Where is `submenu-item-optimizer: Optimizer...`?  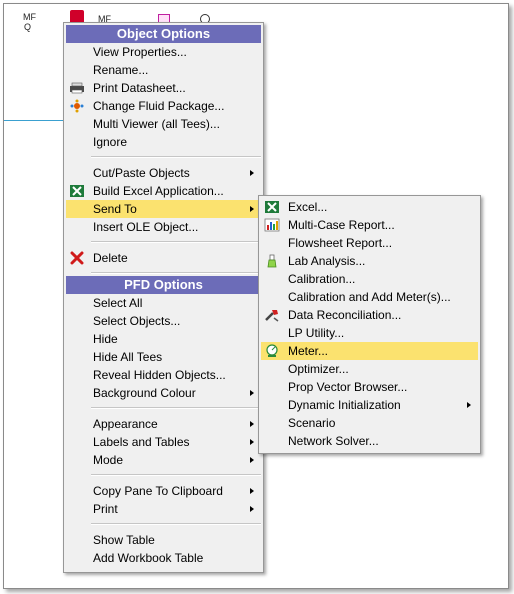
submenu-item-optimizer: Optimizer... is located at coordinates (369, 369).